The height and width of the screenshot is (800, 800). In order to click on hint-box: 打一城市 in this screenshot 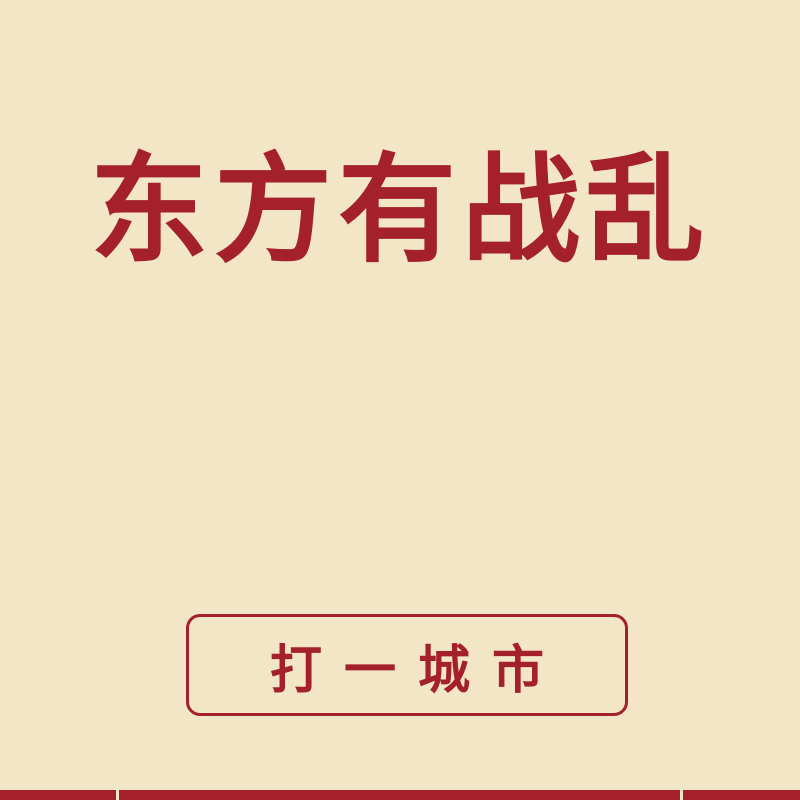, I will do `click(407, 665)`.